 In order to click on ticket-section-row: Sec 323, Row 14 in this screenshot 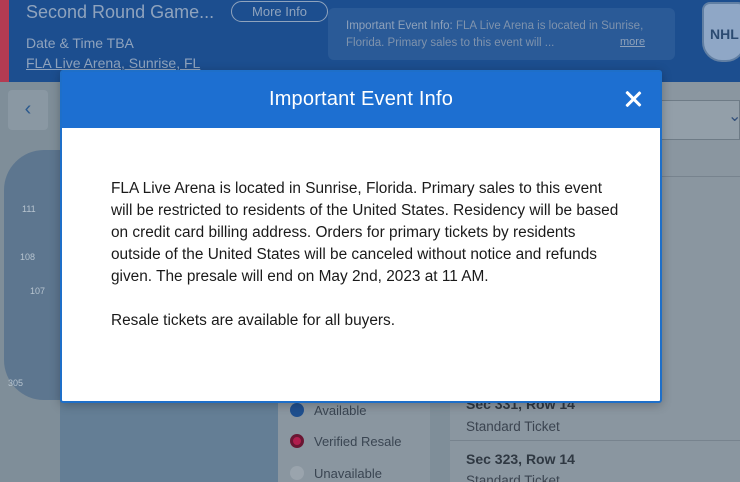, I will do `click(520, 459)`.